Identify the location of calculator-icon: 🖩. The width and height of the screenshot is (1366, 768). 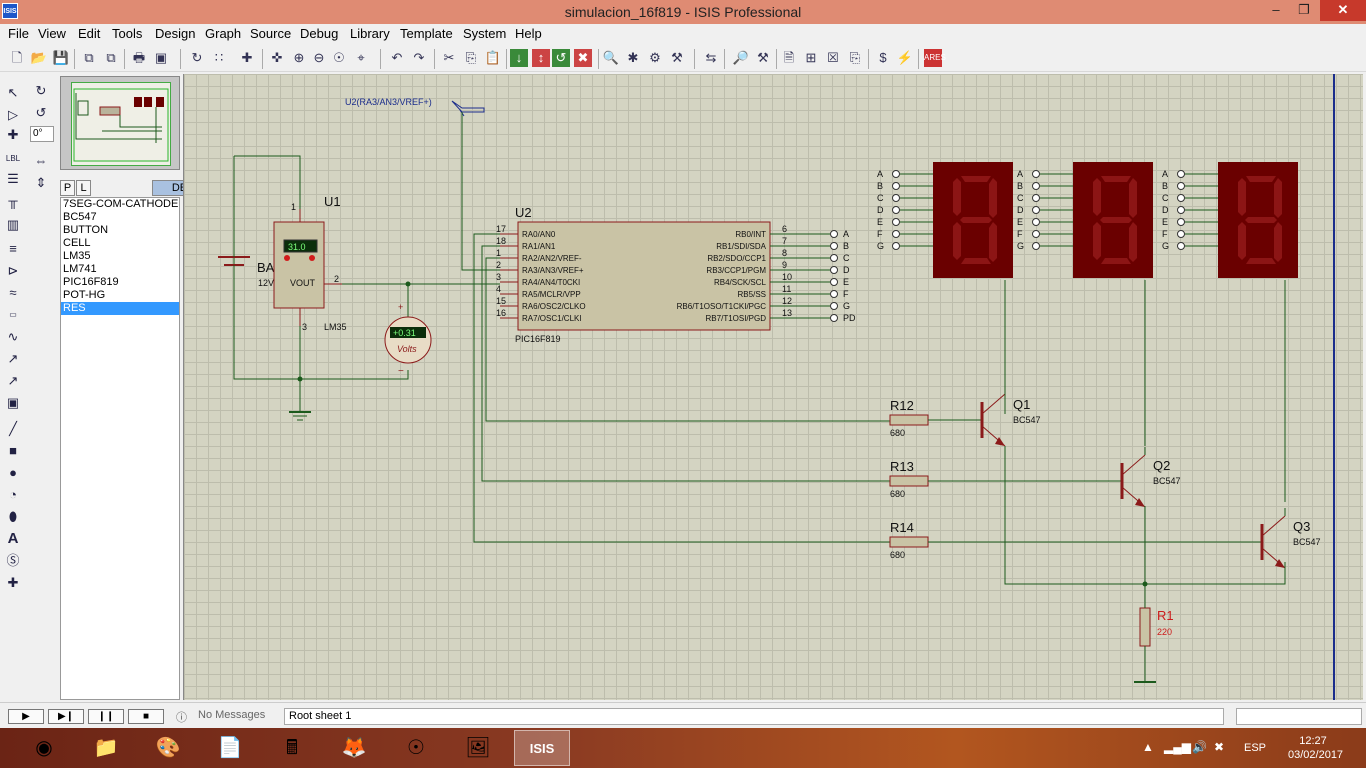
(292, 748).